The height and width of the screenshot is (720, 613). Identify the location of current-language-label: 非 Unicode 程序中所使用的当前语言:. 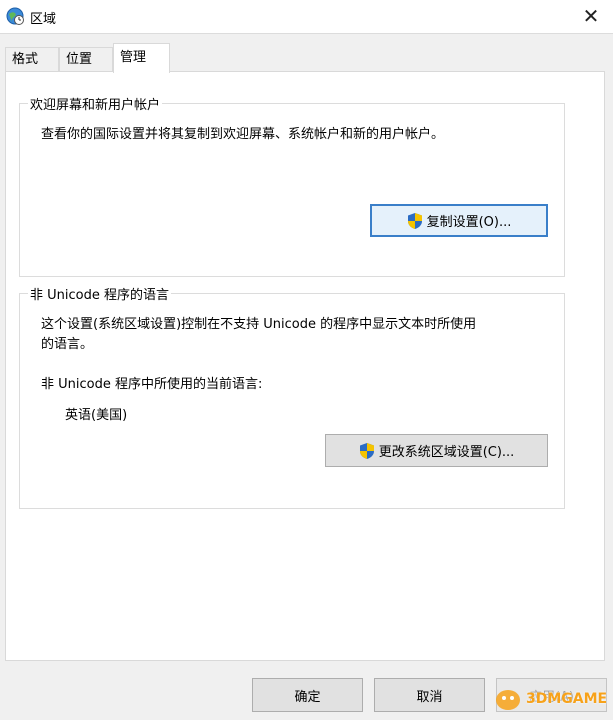
(152, 384).